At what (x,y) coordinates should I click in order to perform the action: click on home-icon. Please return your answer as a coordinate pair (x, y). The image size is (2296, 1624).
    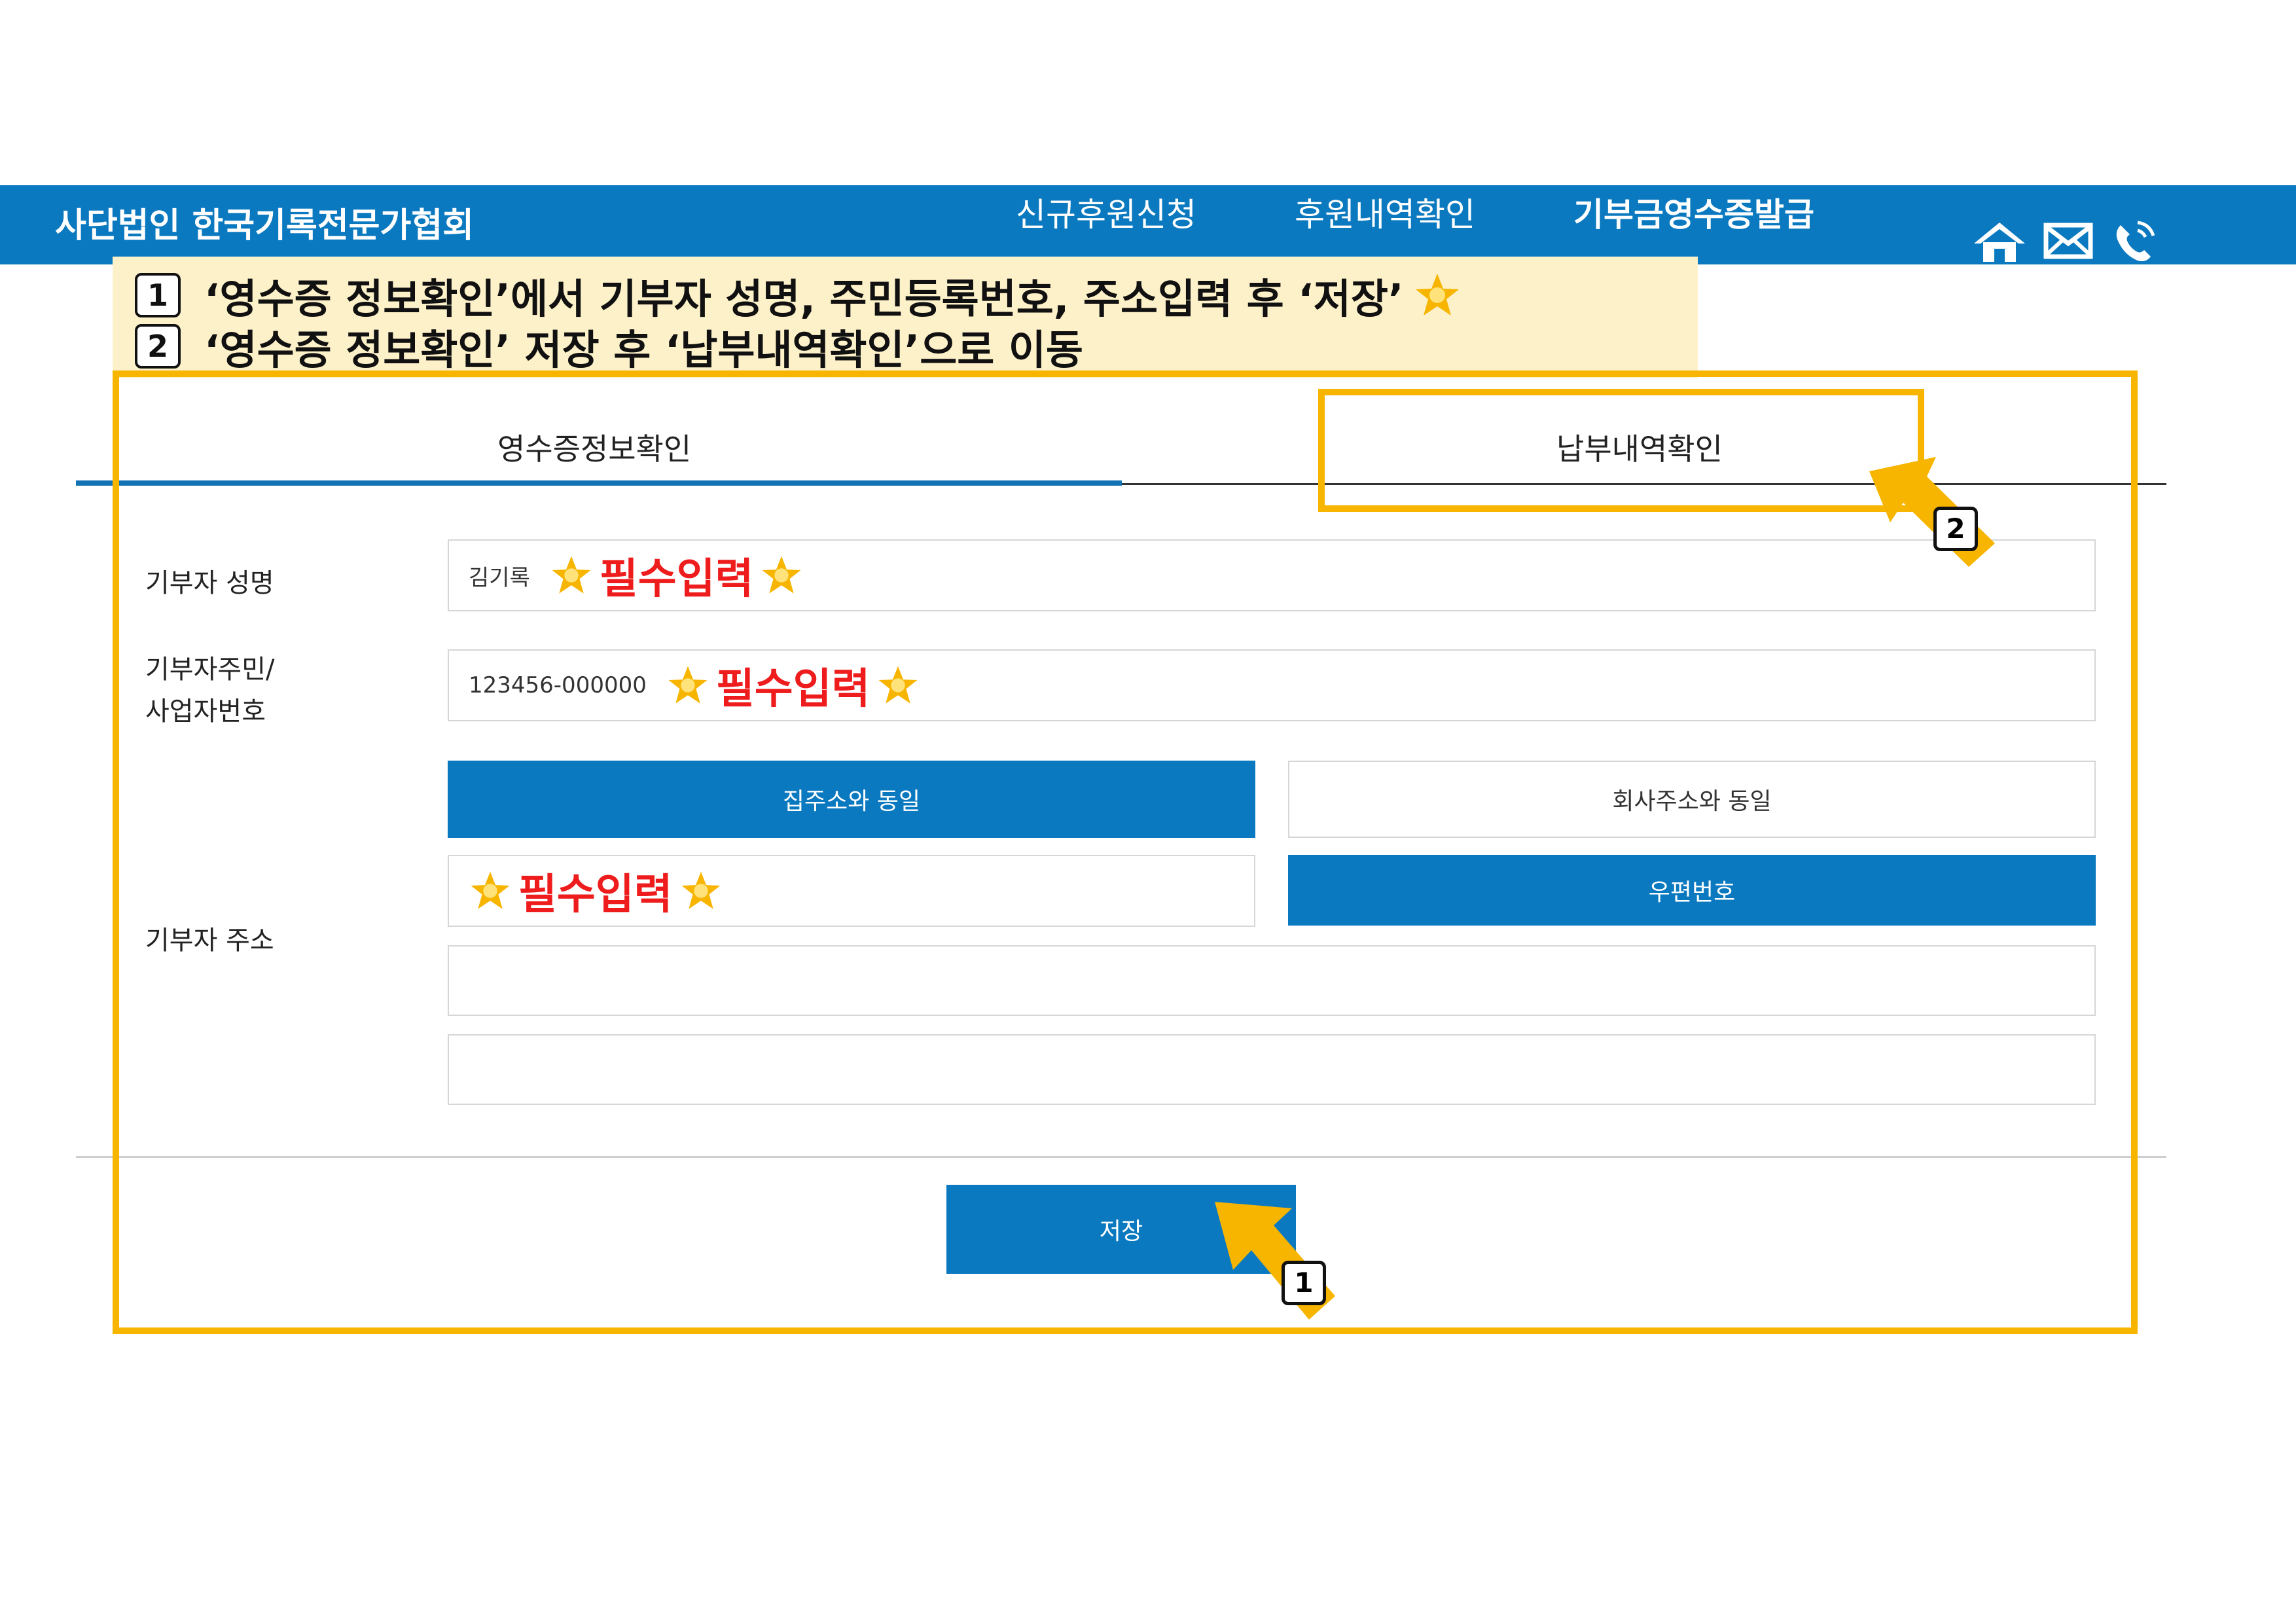
    Looking at the image, I should click on (1999, 242).